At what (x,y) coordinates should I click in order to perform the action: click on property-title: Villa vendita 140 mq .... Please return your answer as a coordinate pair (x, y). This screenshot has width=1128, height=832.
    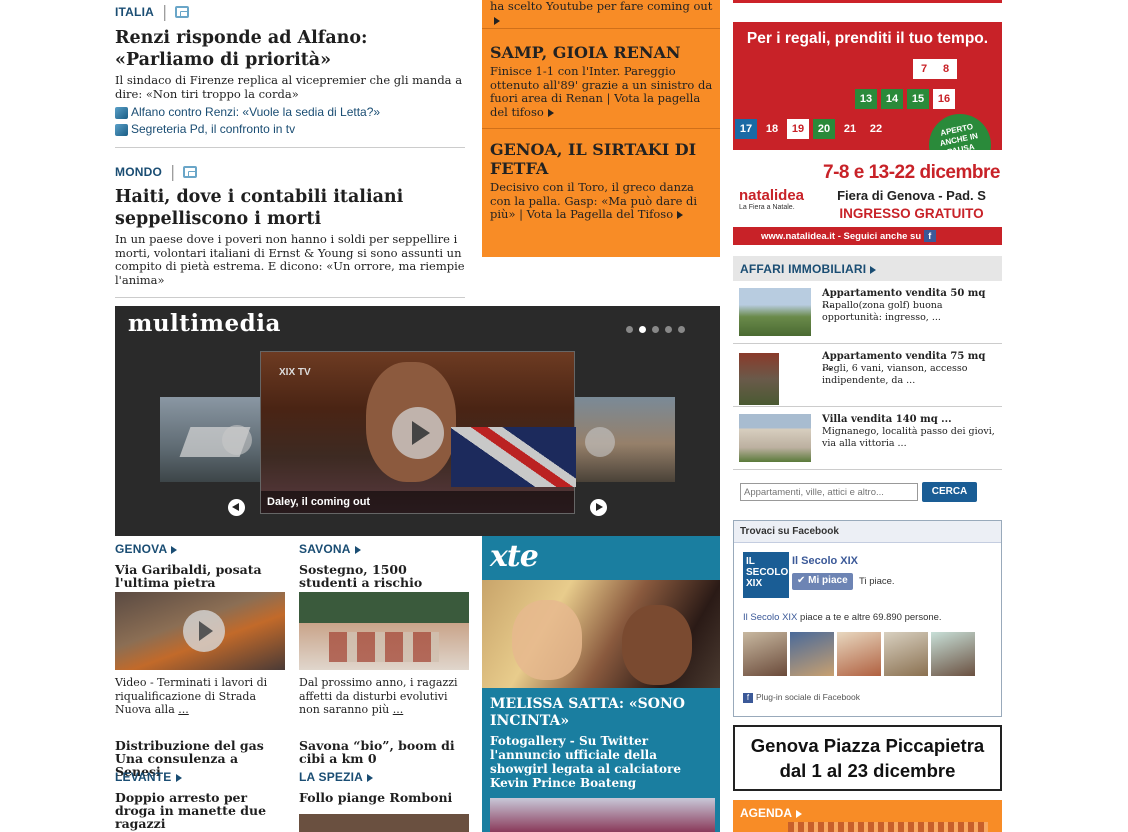
    Looking at the image, I should click on (909, 419).